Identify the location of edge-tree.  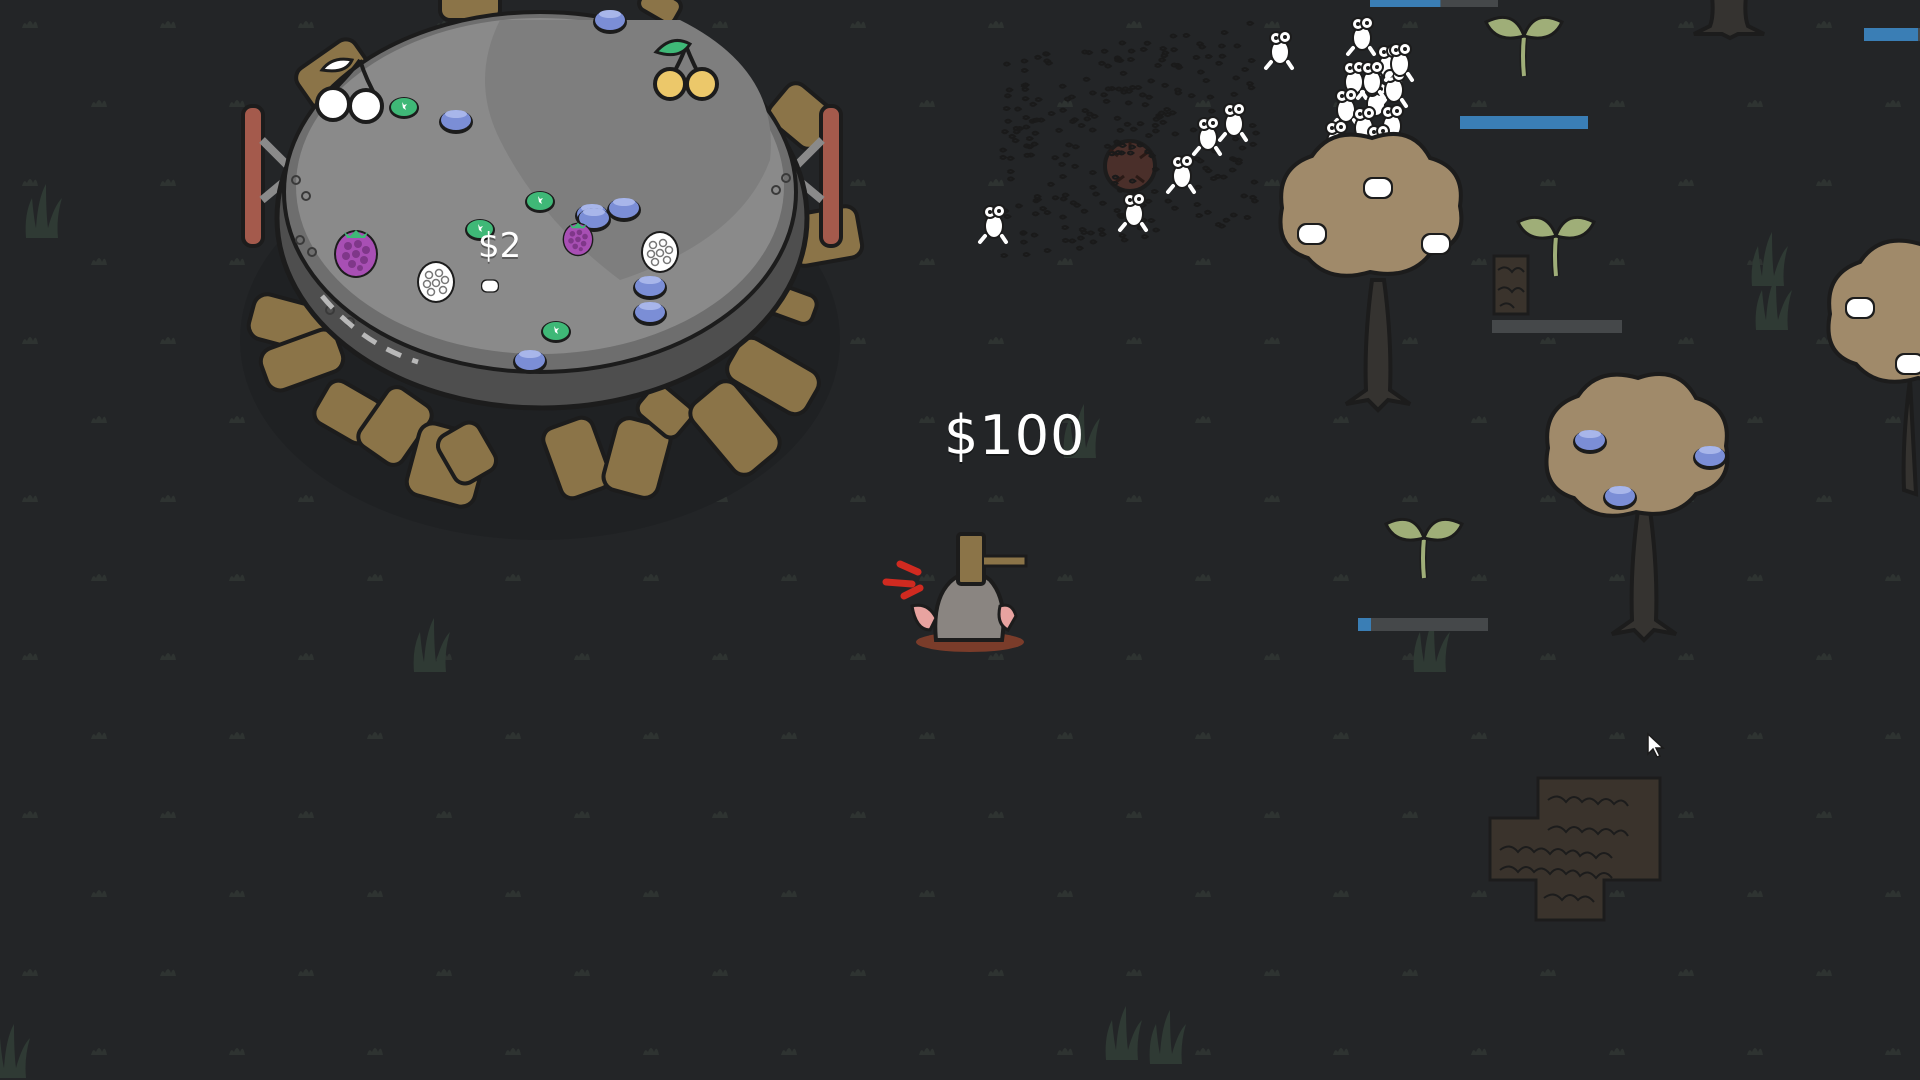
(1873, 367).